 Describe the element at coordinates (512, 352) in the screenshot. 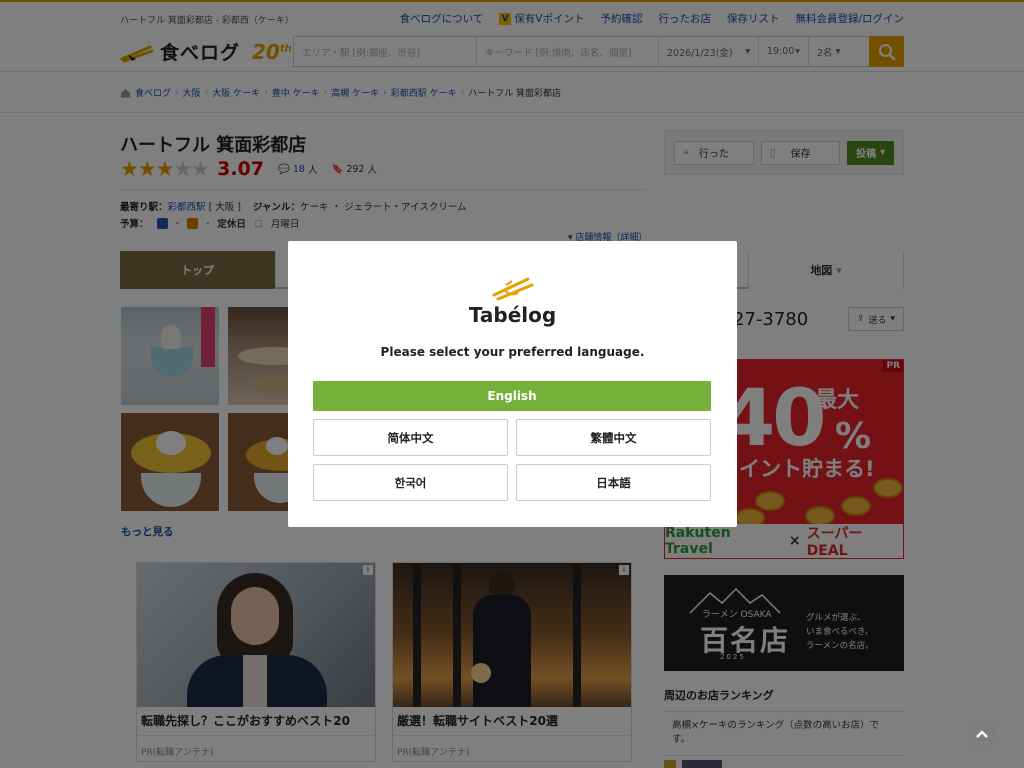

I see `language-prompt: Please select your preferred language.` at that location.